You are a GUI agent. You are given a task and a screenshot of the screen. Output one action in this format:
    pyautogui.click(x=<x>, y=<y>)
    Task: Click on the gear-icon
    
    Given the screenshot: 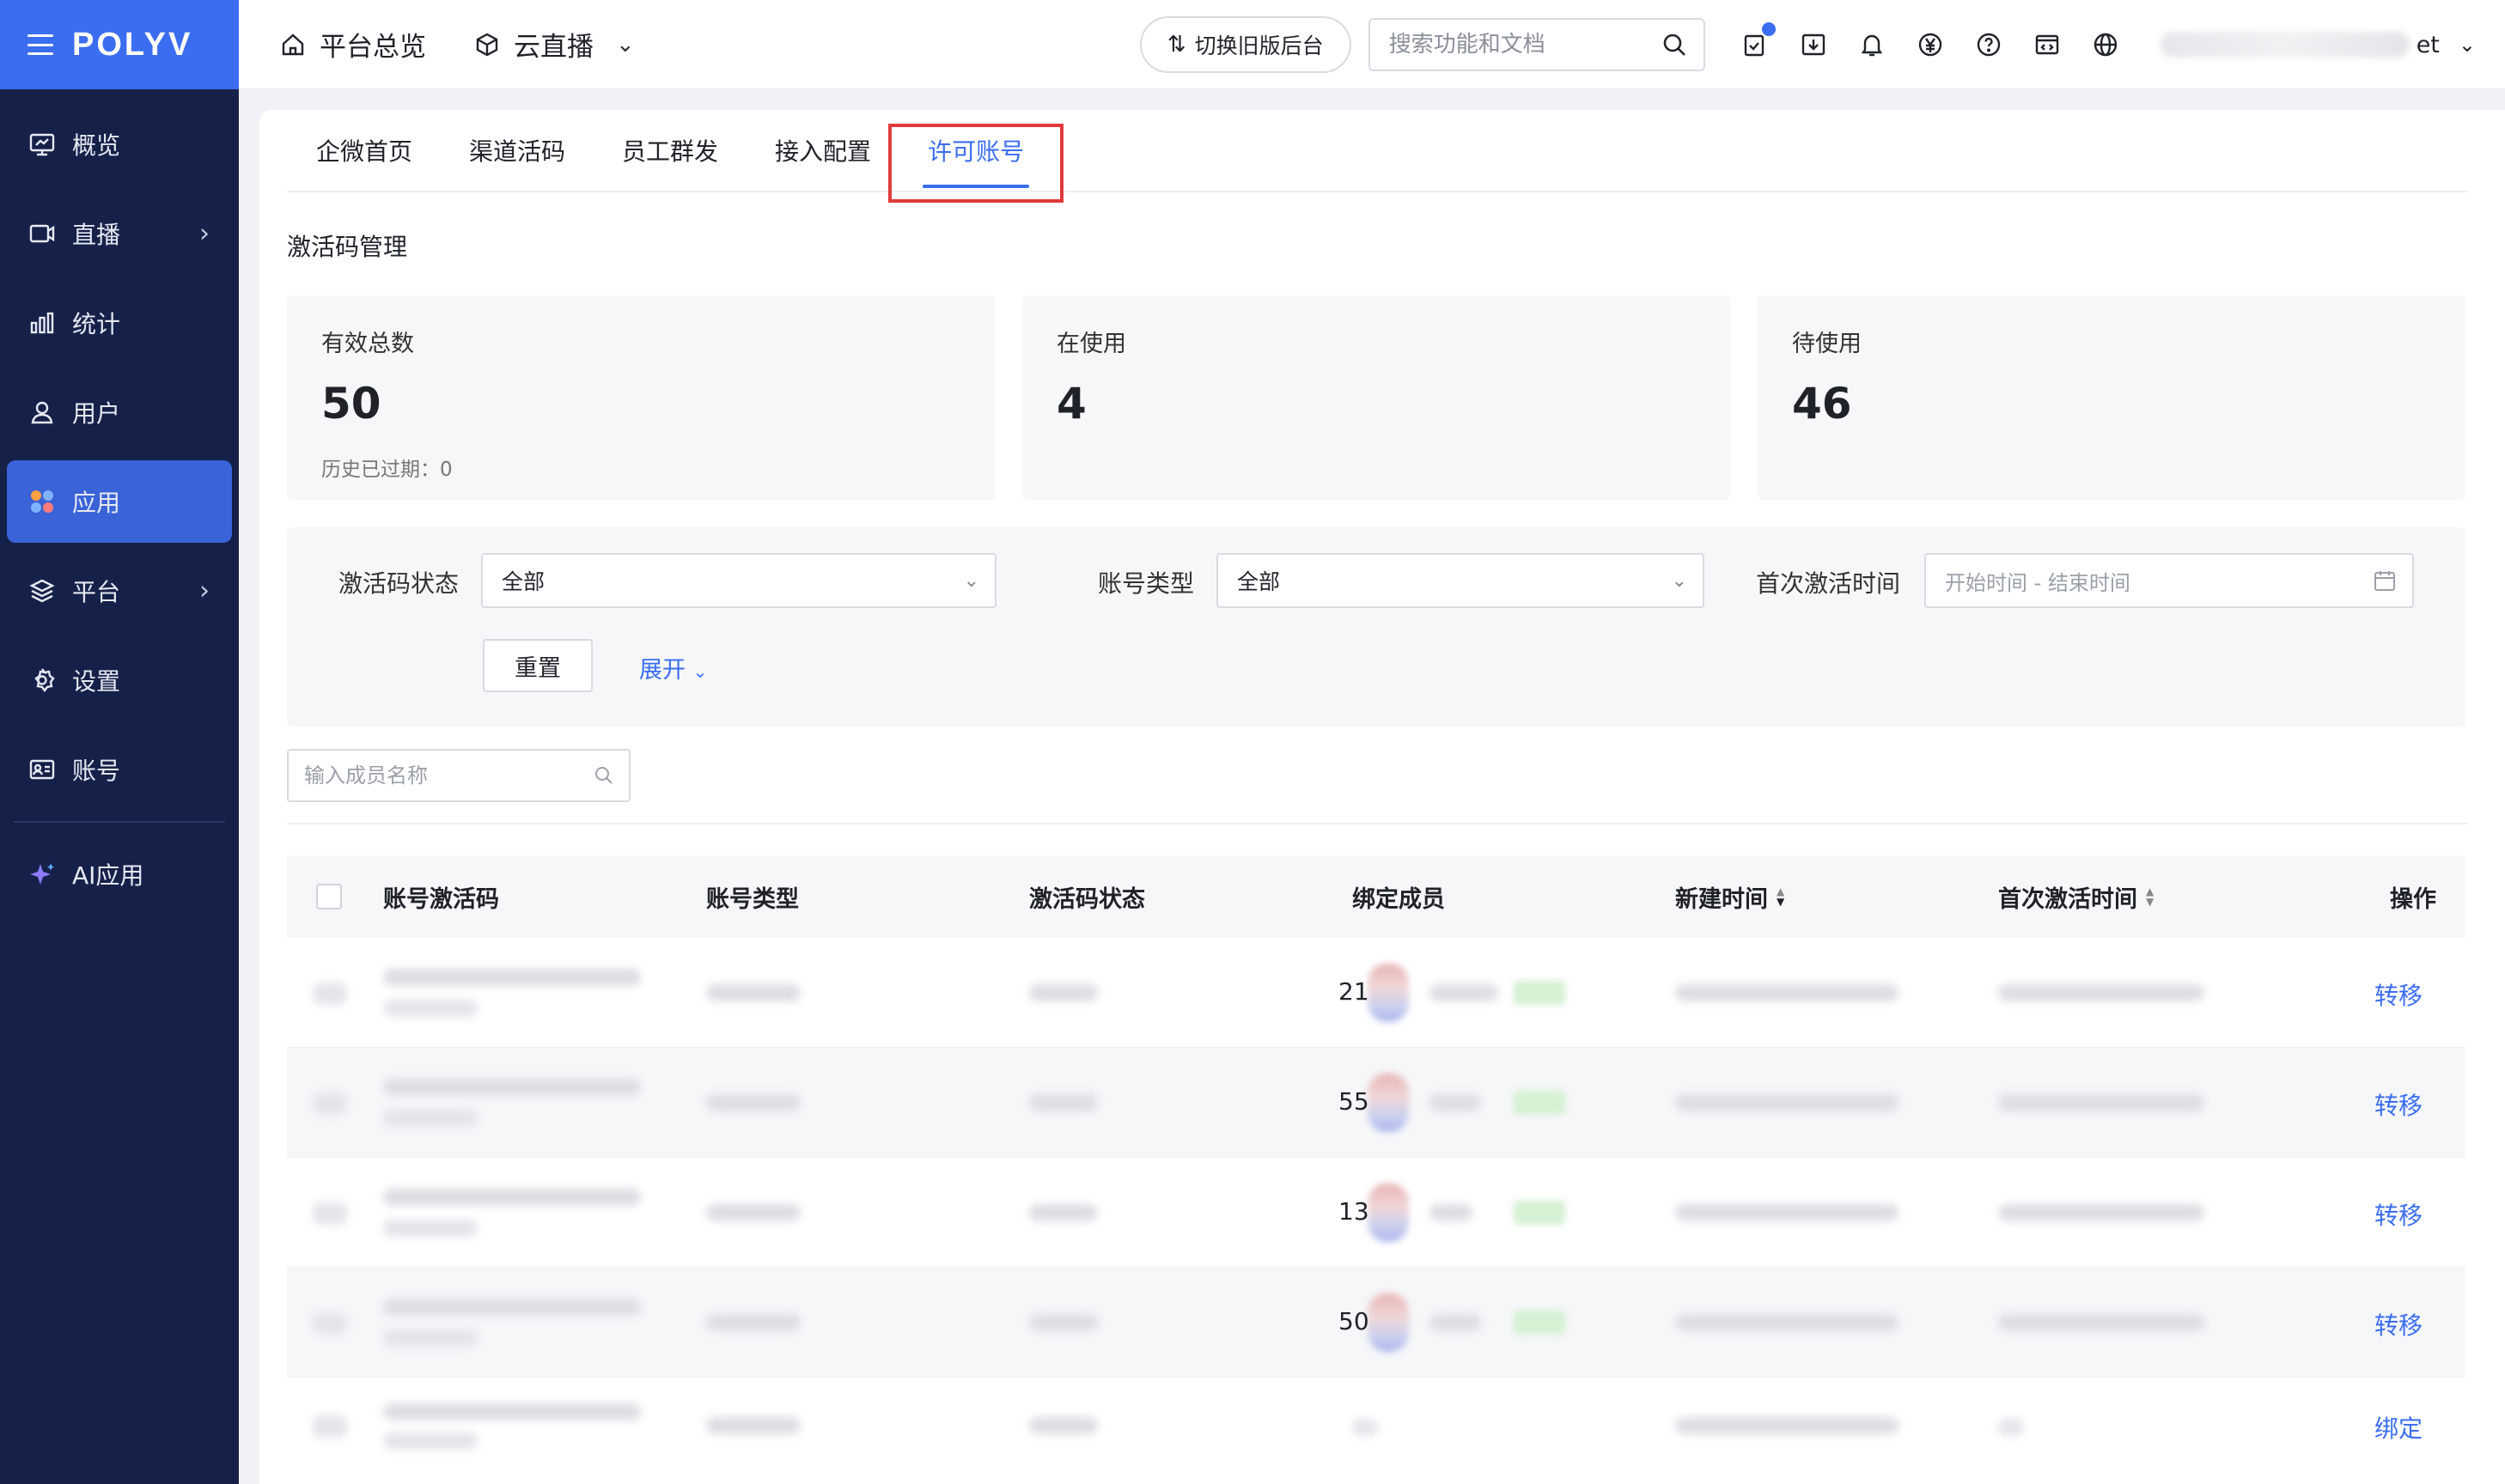 What is the action you would take?
    pyautogui.click(x=42, y=680)
    